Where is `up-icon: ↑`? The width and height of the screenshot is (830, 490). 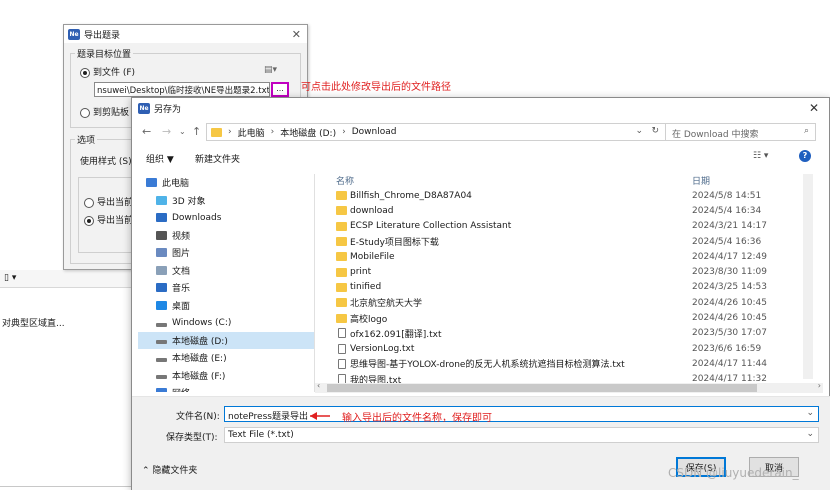
up-icon: ↑ is located at coordinates (196, 131).